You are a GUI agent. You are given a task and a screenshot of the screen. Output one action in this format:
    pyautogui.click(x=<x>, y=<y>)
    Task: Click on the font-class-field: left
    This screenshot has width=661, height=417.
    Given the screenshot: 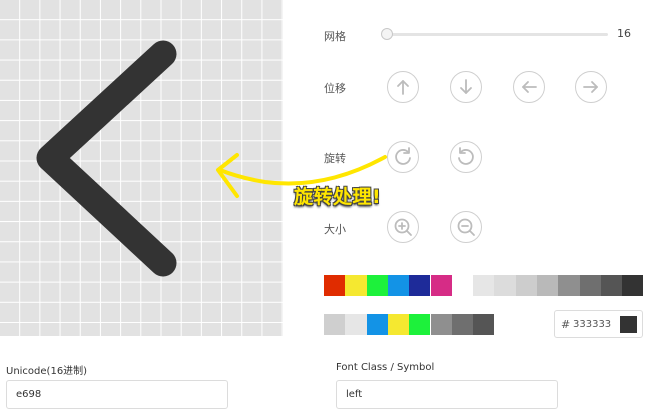 What is the action you would take?
    pyautogui.click(x=447, y=394)
    